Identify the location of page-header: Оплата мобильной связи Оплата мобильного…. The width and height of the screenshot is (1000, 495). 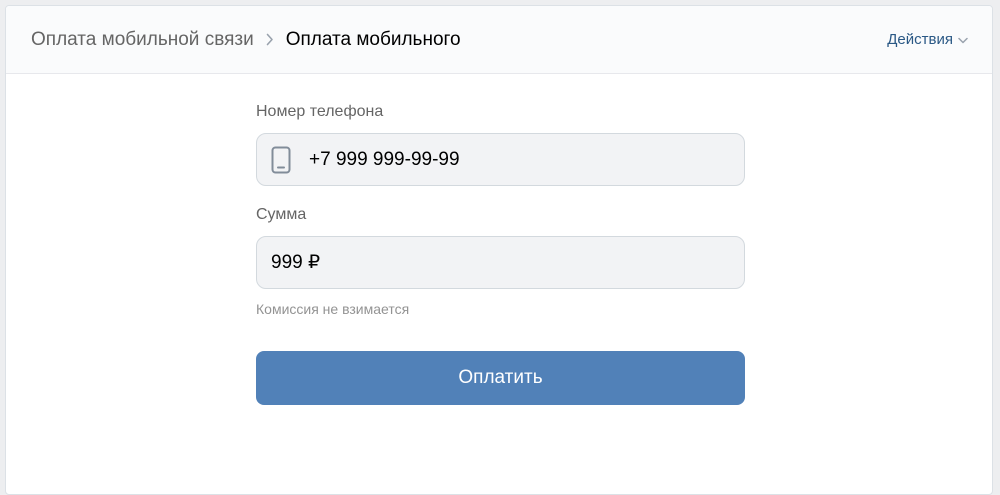
(499, 40).